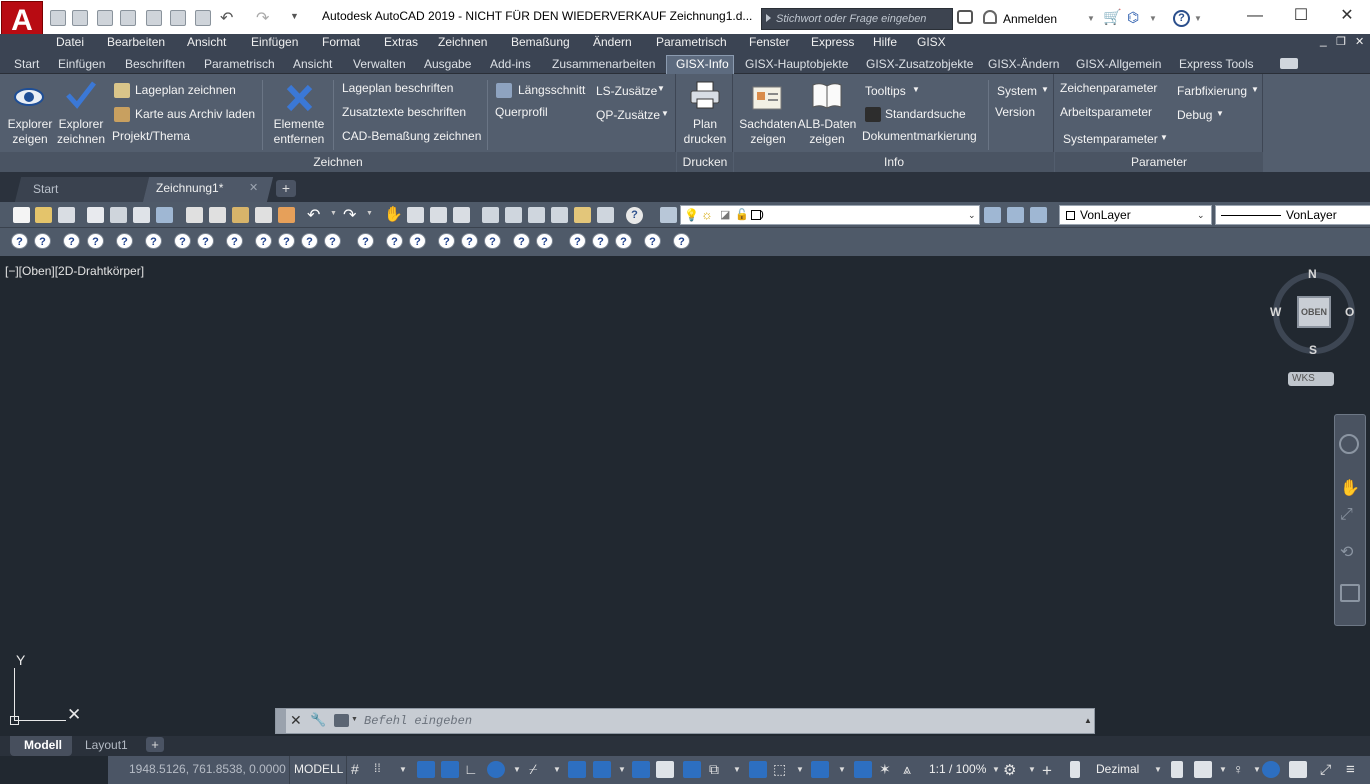  Describe the element at coordinates (415, 215) in the screenshot. I see `zoom-realtime-icon` at that location.